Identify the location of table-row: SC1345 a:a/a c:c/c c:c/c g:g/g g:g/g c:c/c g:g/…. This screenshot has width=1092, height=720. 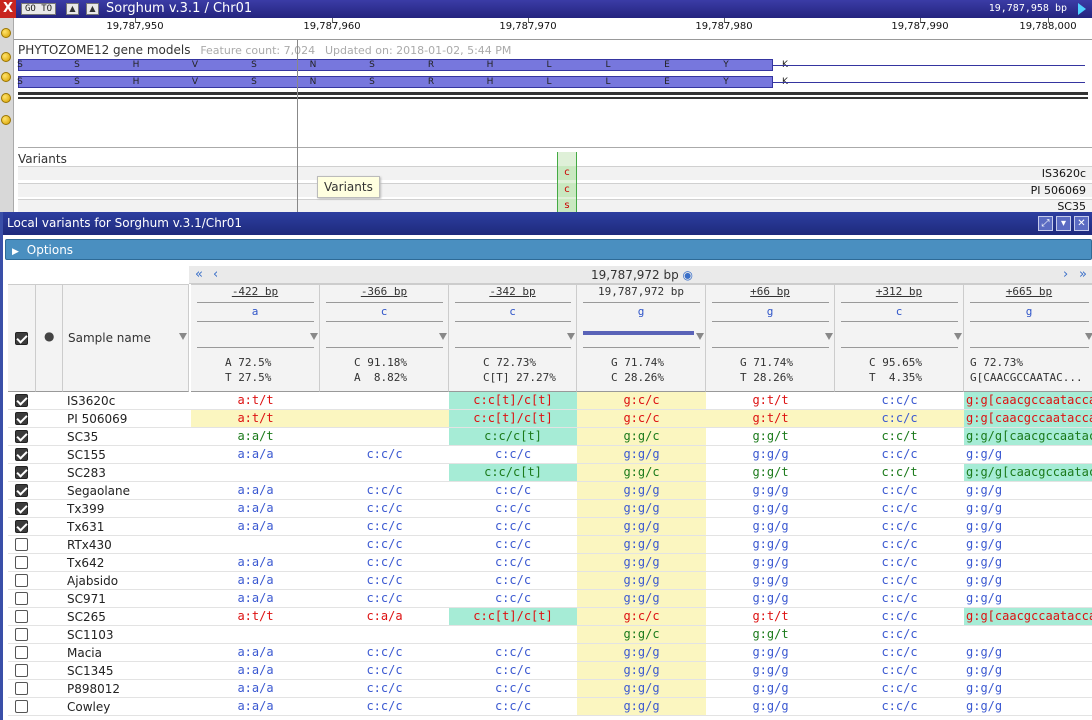
(550, 671).